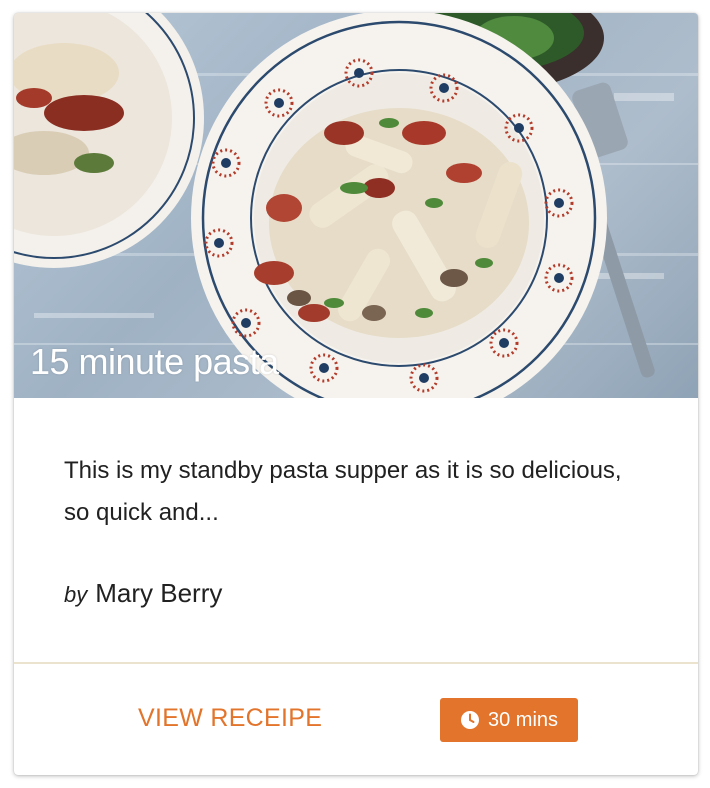 This screenshot has width=710, height=788. I want to click on recipe-byline: by Mary Berry, so click(143, 593).